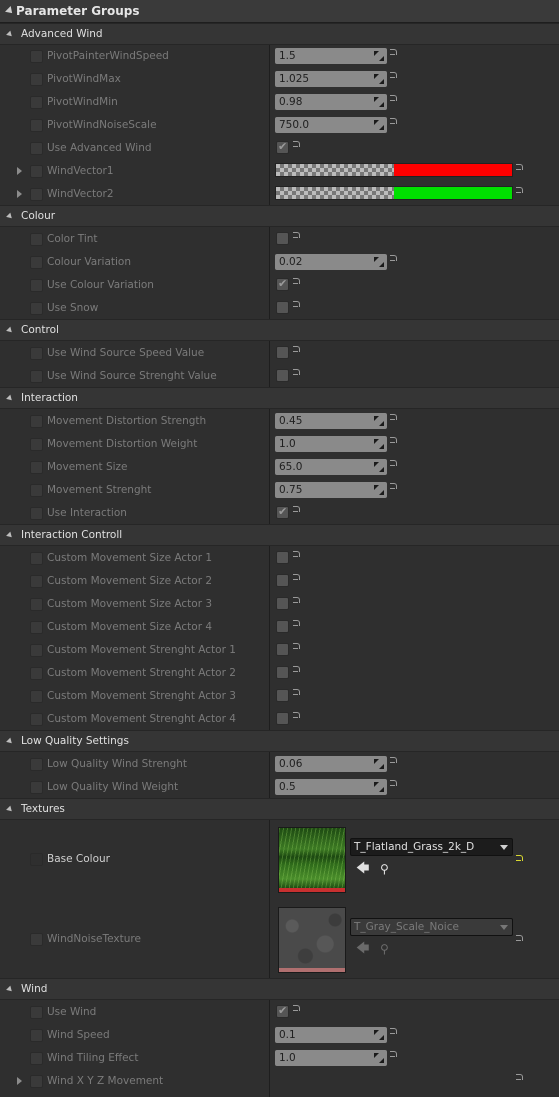 This screenshot has height=1097, width=559. Describe the element at coordinates (312, 860) in the screenshot. I see `texture-thumbnail` at that location.